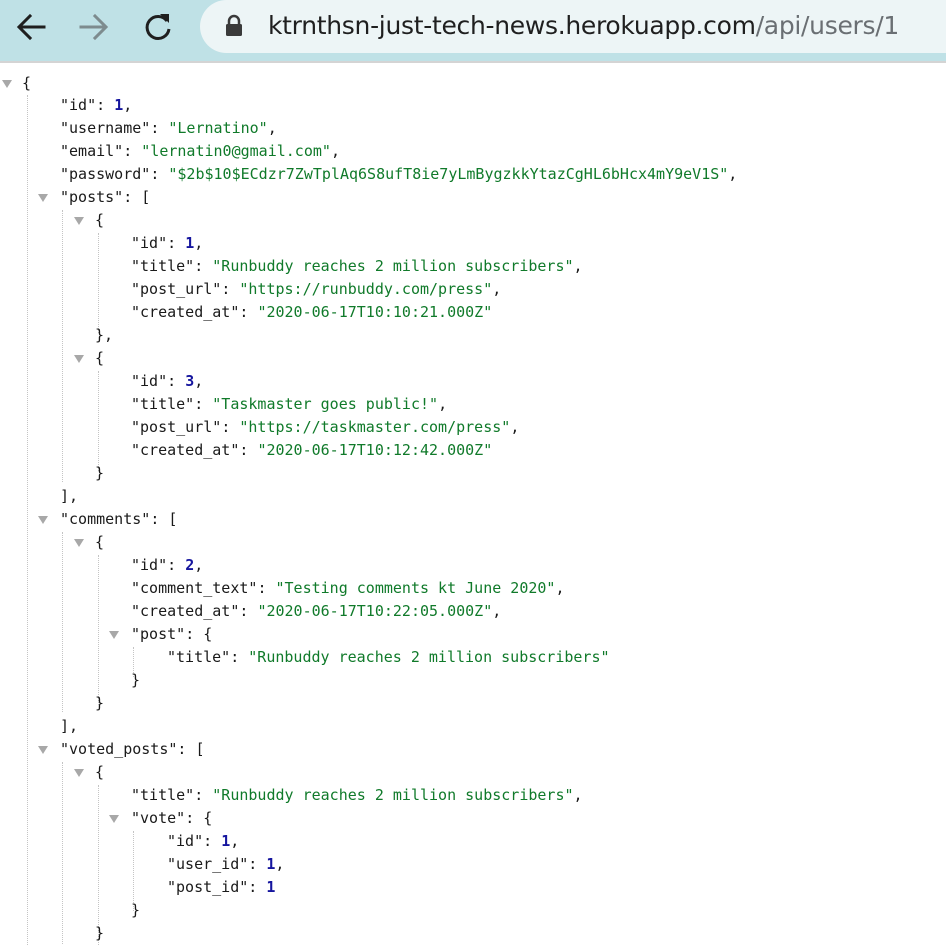  I want to click on json-line-id: "id": 1,, so click(96, 105).